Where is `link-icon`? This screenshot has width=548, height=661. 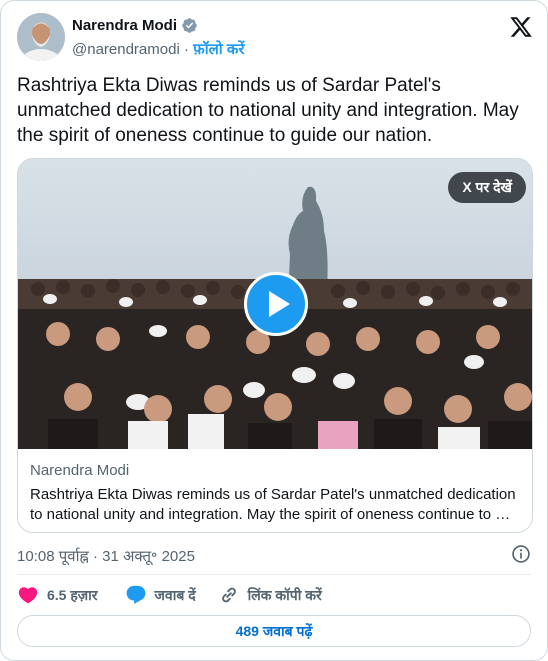 link-icon is located at coordinates (229, 595).